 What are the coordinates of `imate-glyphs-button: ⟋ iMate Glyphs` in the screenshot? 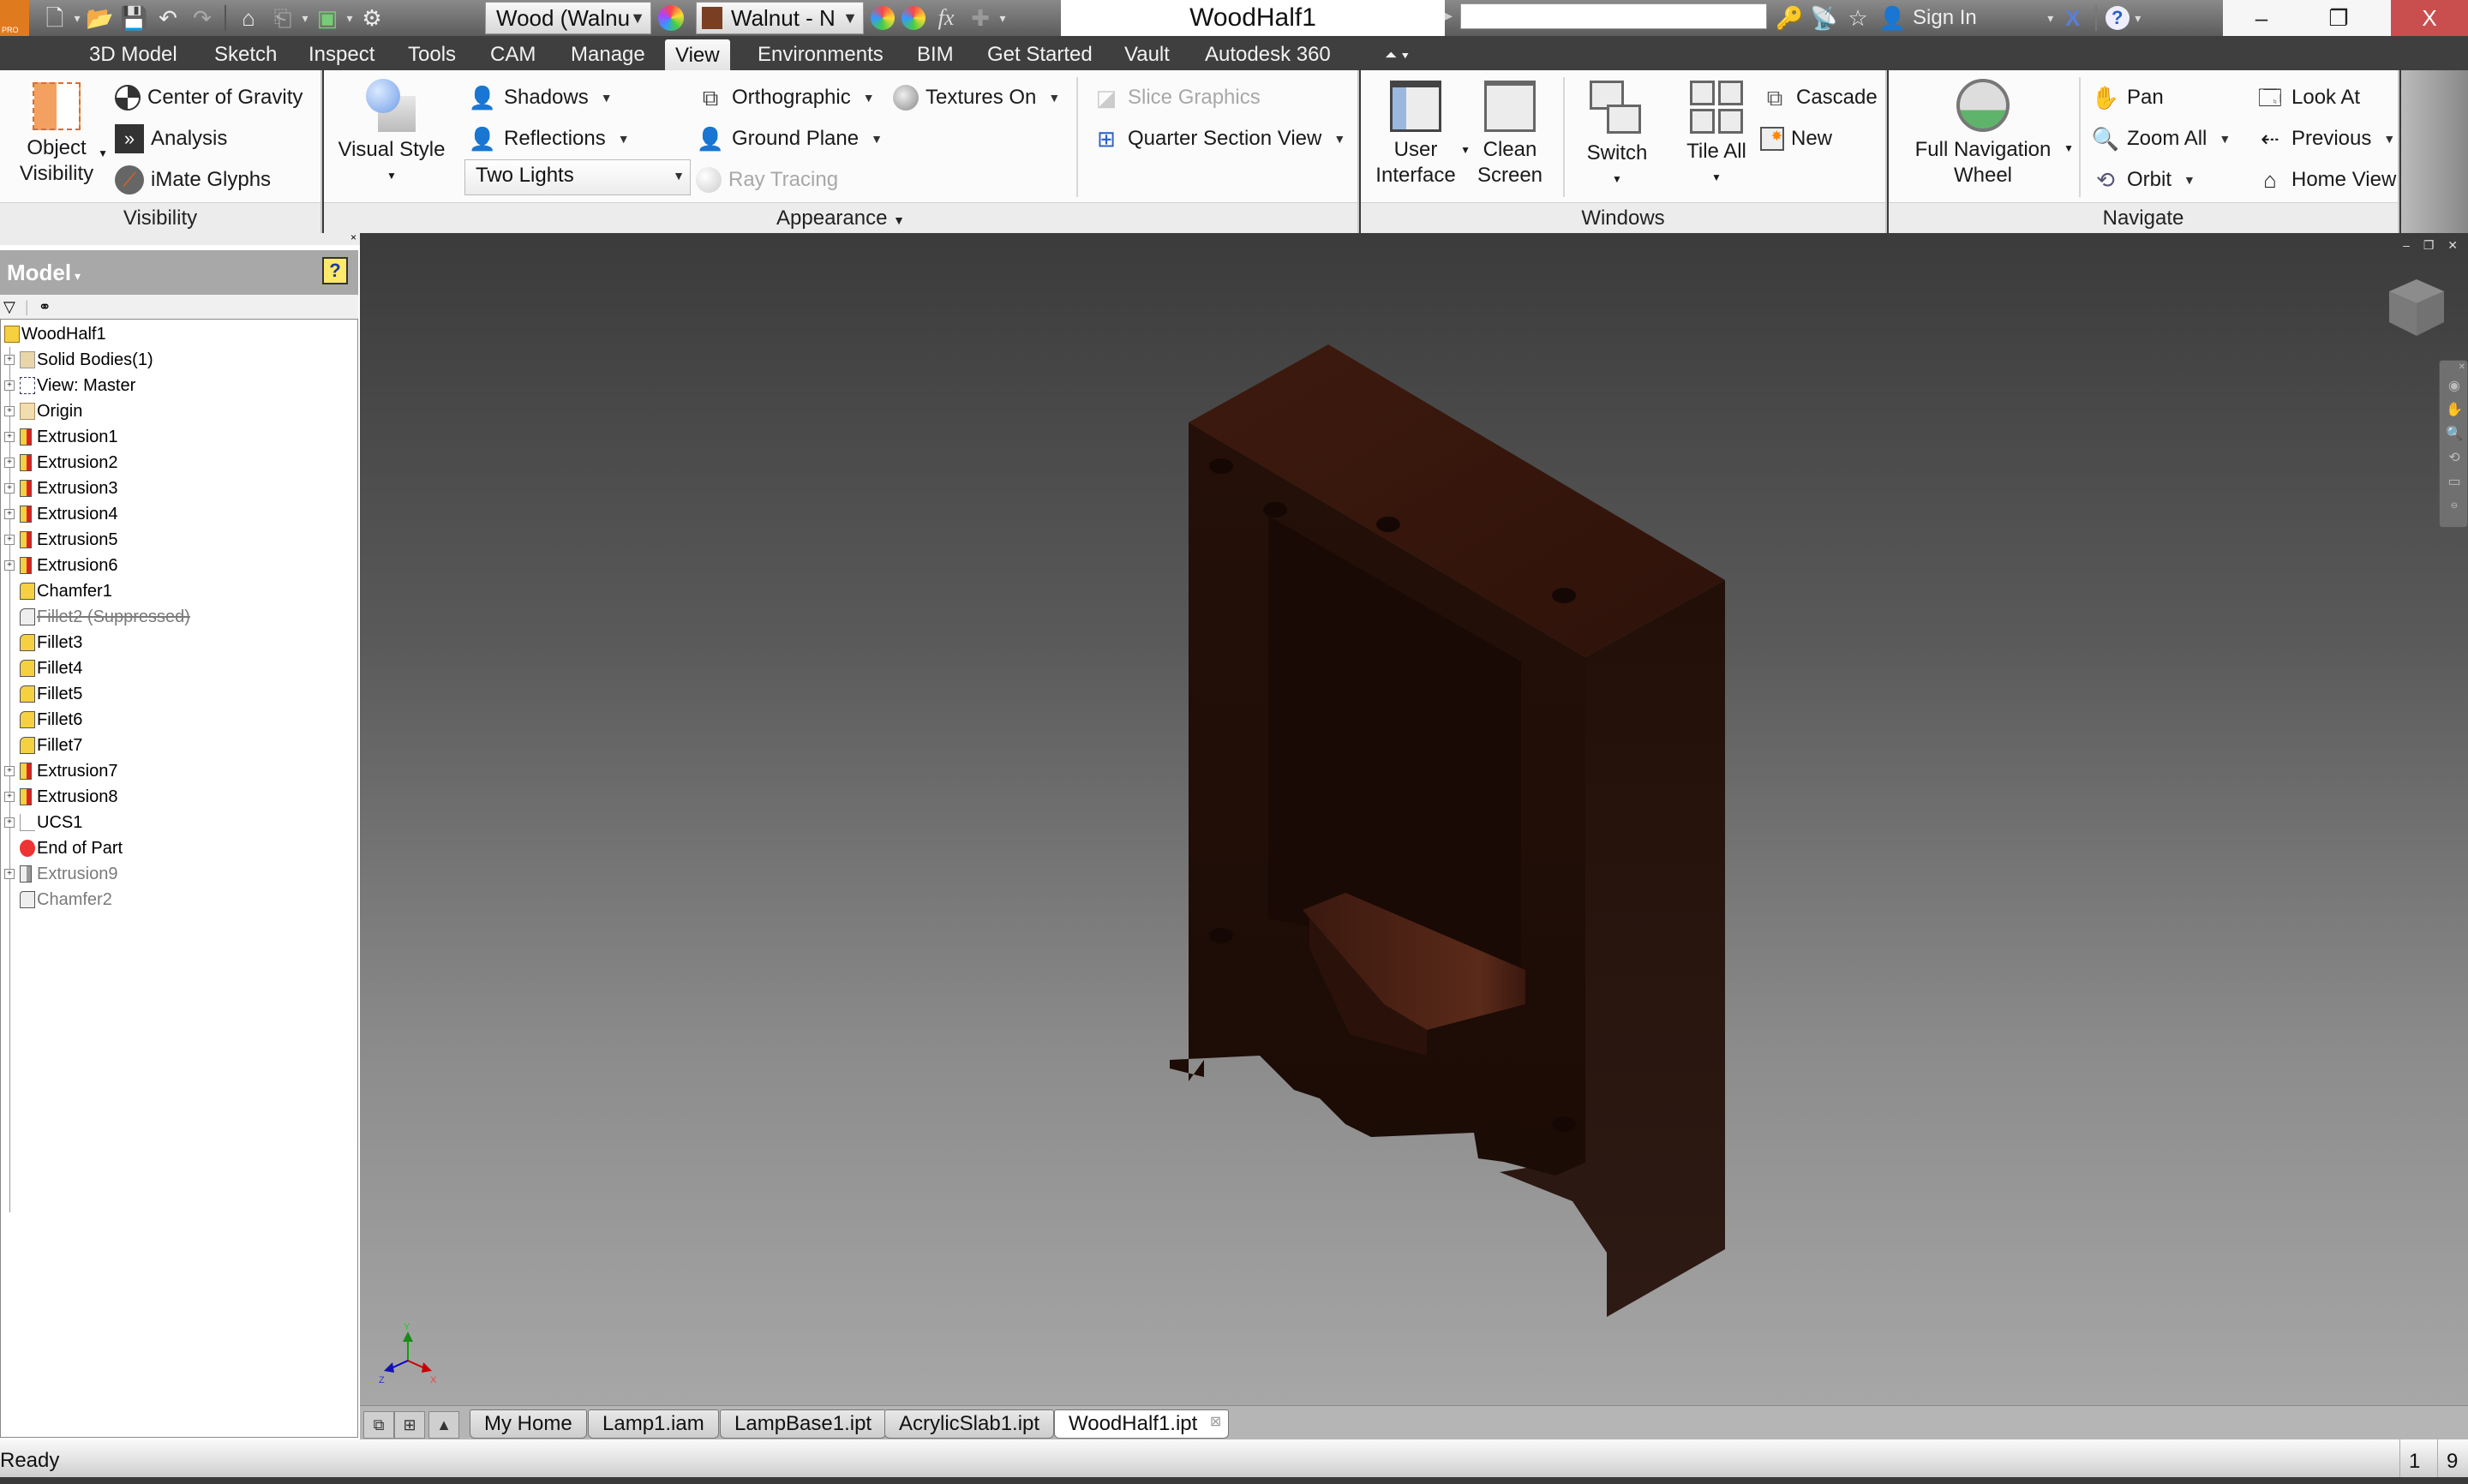 It's located at (193, 180).